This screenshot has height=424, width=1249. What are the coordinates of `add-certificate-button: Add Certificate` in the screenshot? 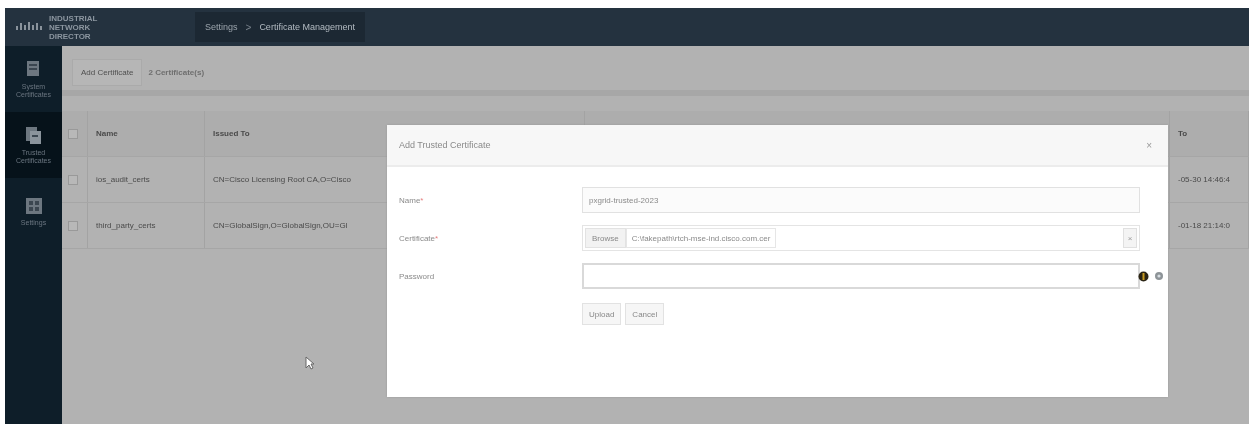 It's located at (107, 72).